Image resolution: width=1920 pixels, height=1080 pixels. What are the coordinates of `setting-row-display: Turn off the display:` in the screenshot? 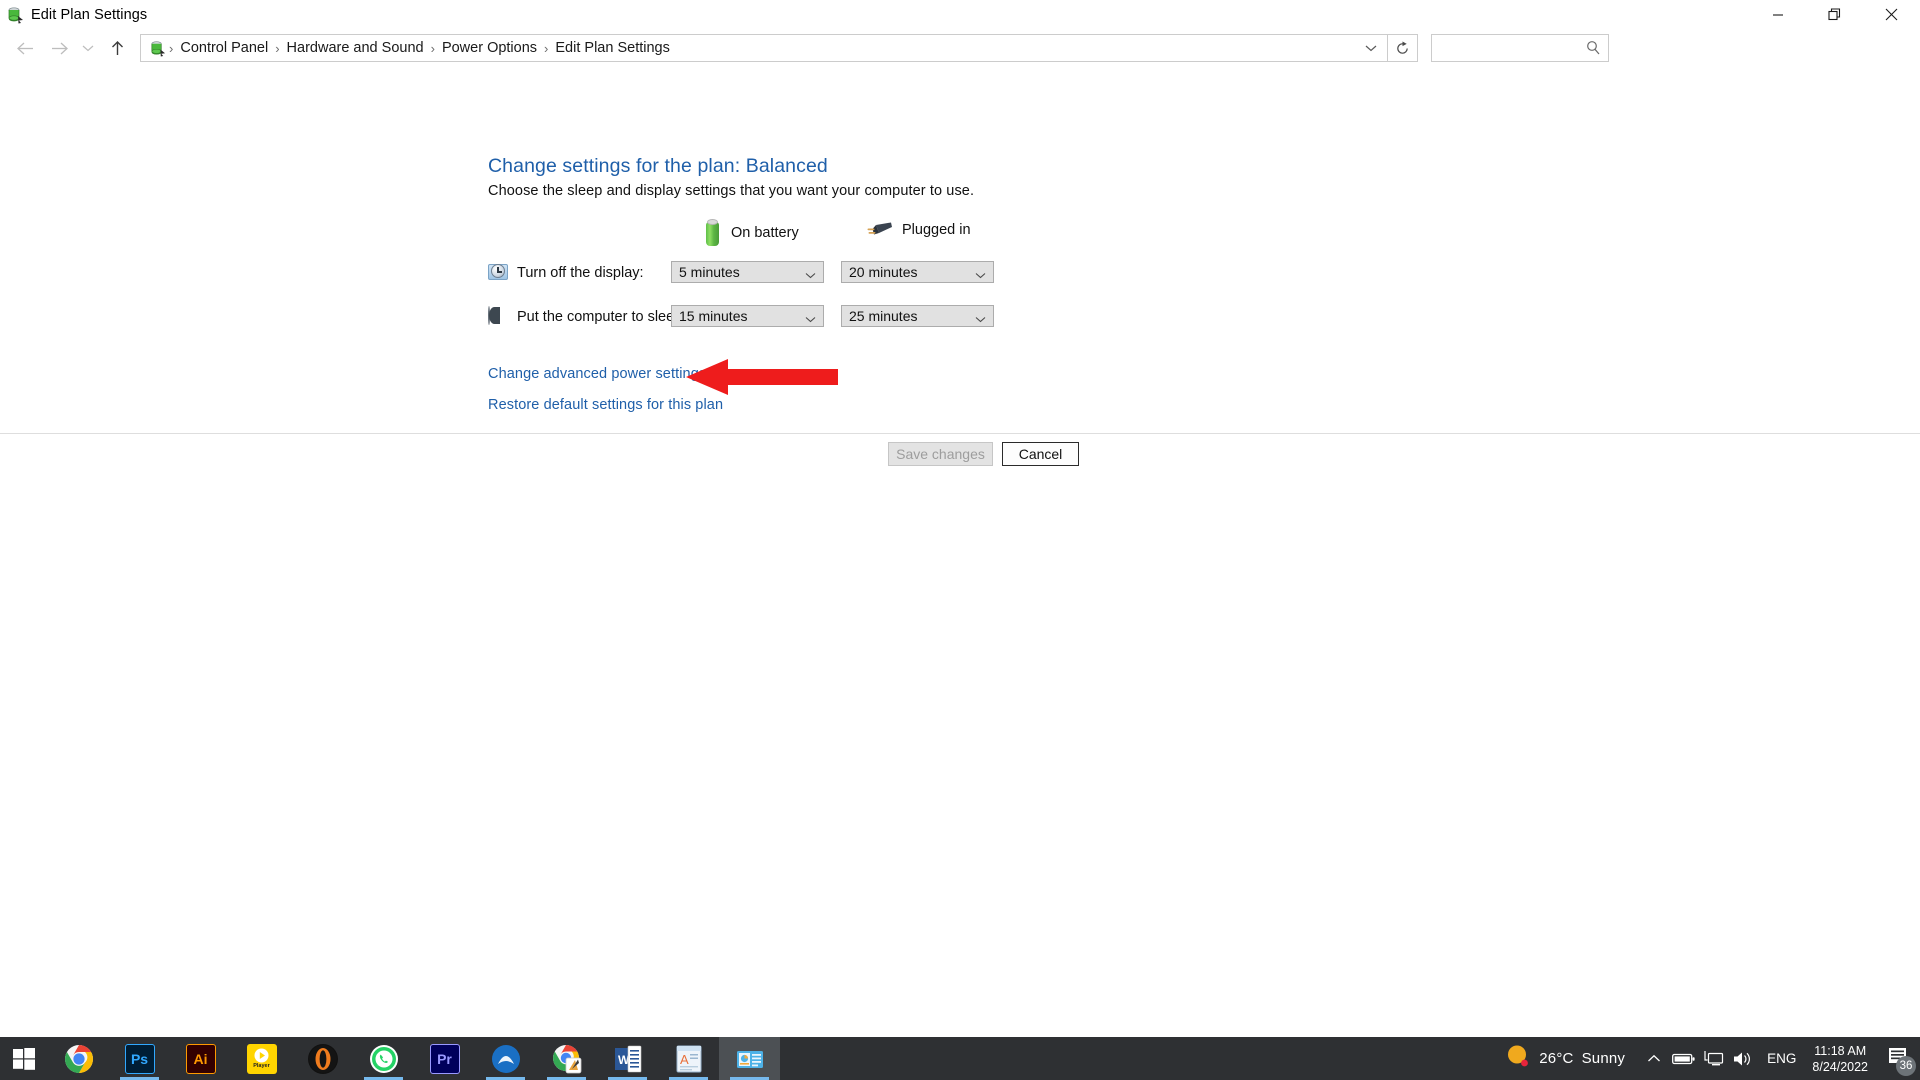 It's located at (566, 273).